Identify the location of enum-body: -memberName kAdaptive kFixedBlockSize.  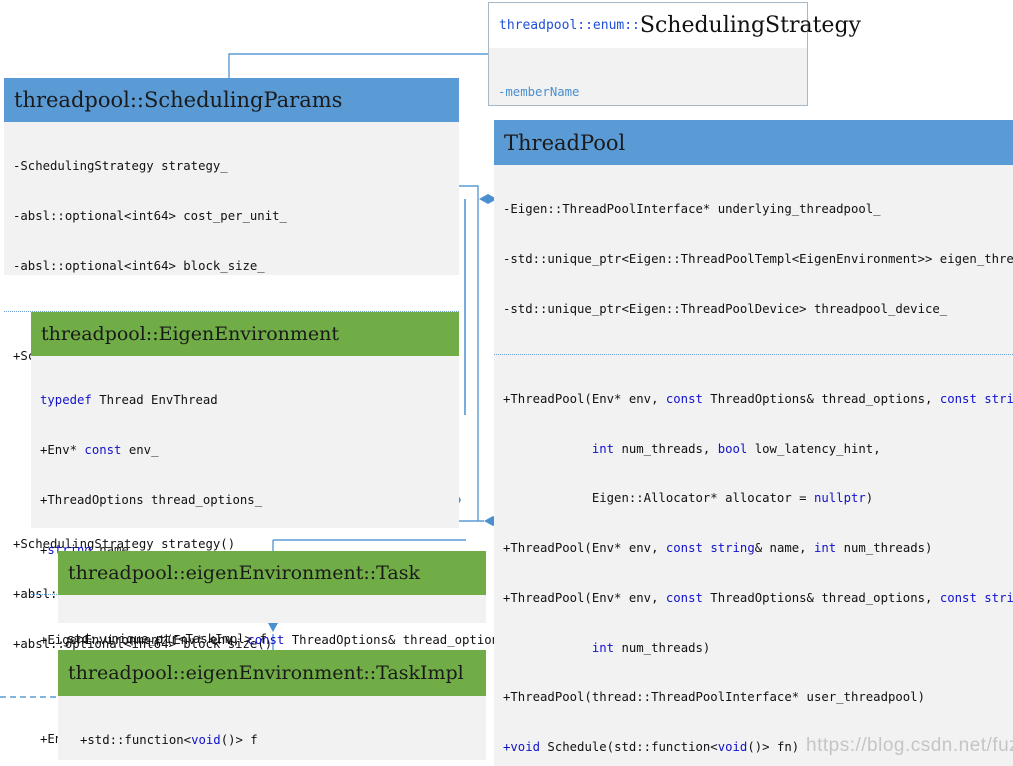
(648, 123).